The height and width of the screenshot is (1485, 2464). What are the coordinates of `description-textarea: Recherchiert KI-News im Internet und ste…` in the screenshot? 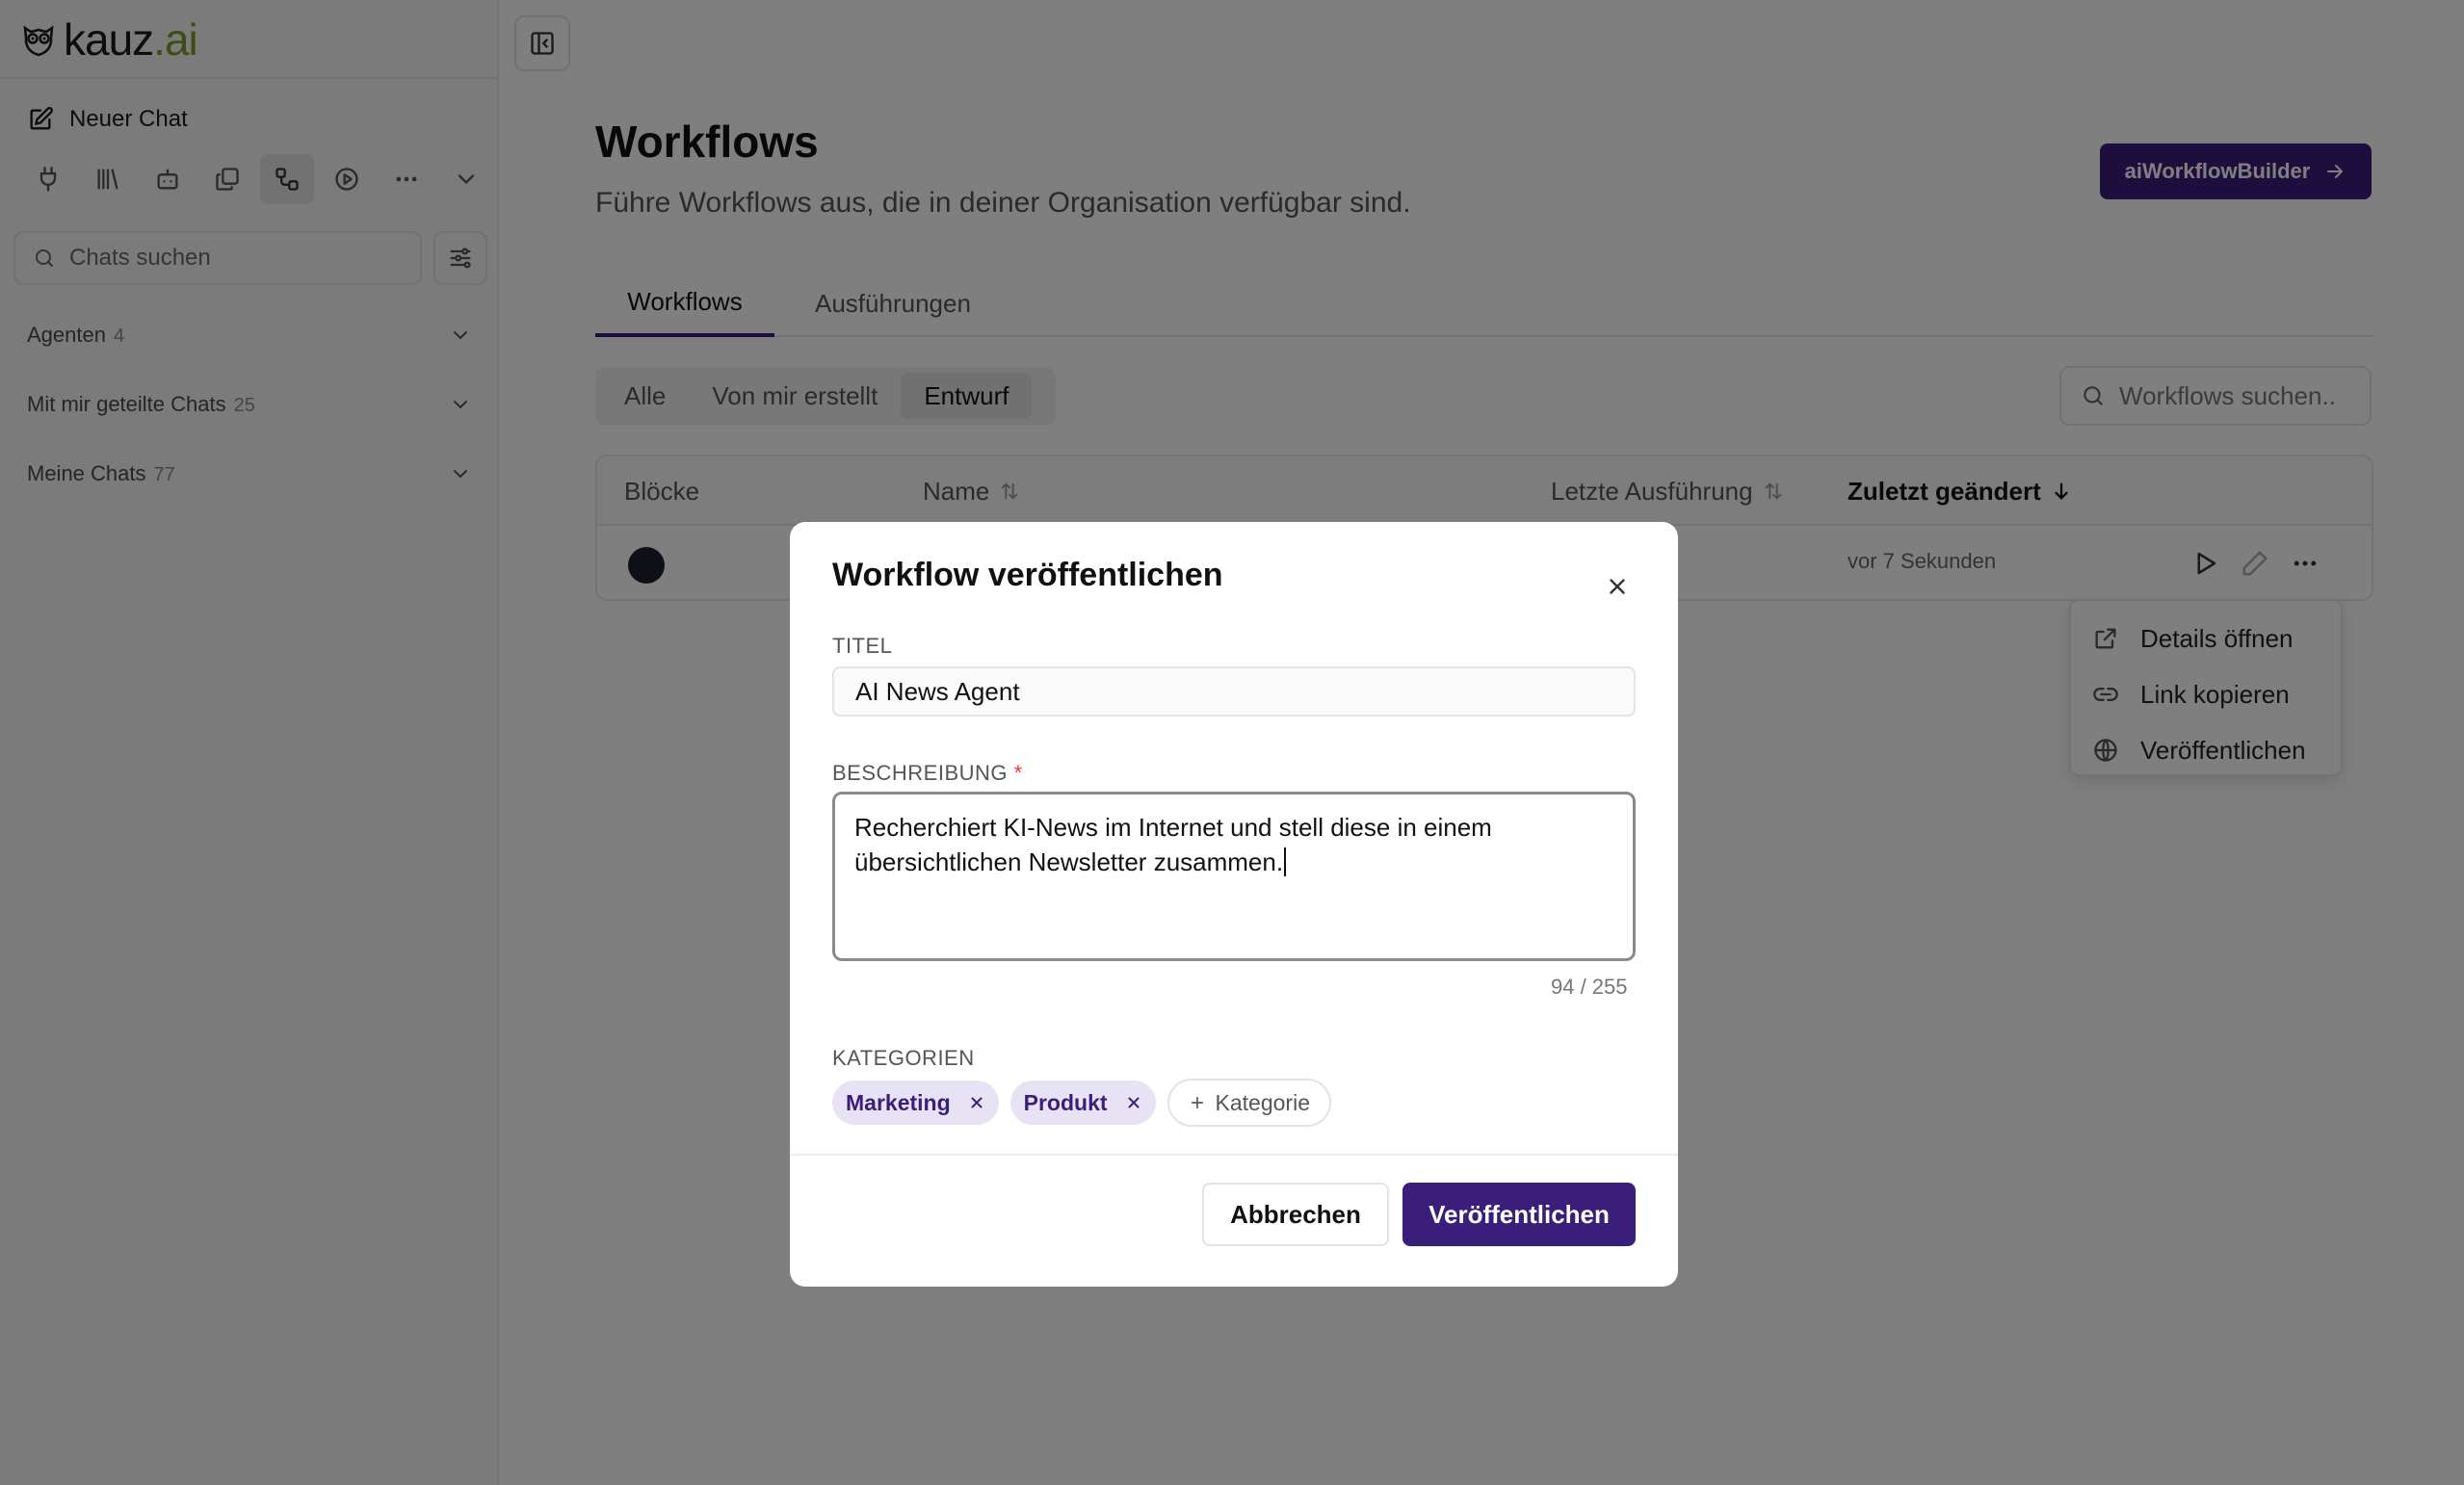 It's located at (1234, 876).